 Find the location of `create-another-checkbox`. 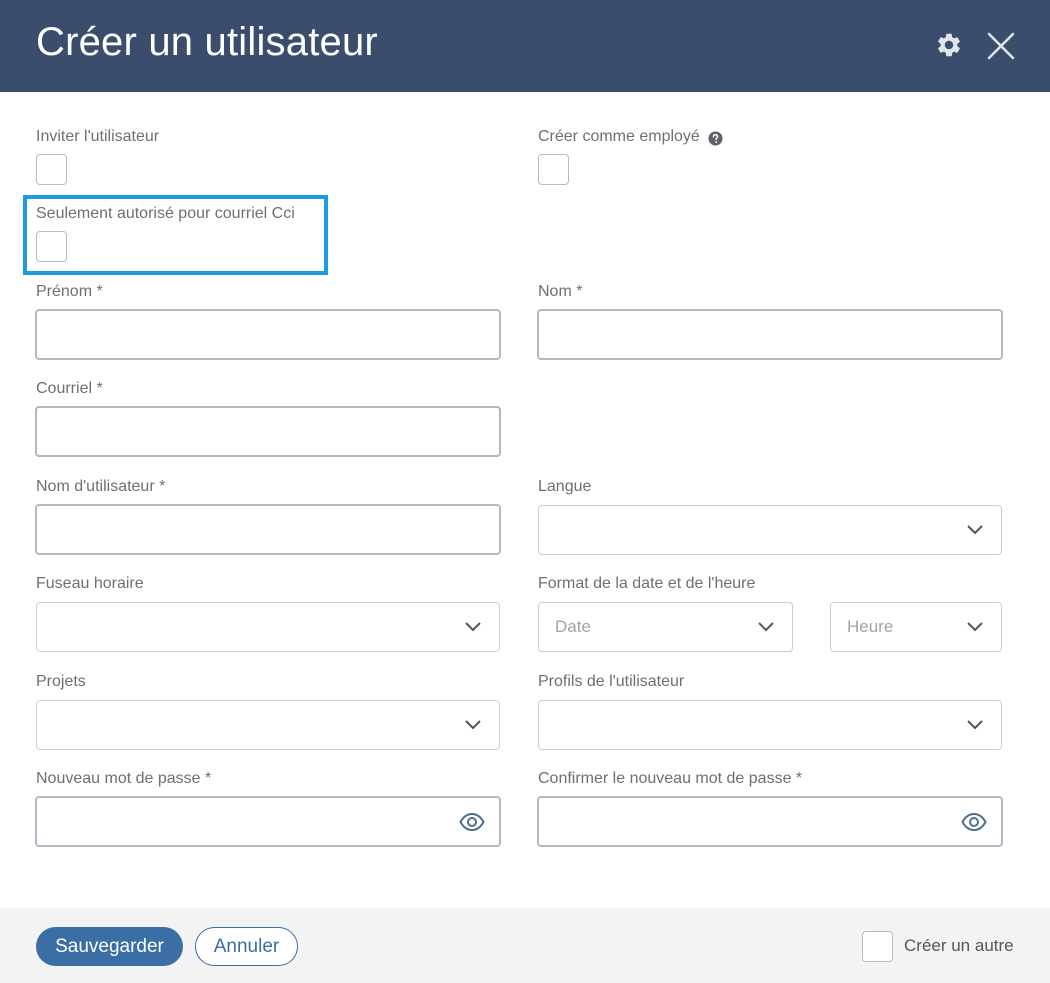

create-another-checkbox is located at coordinates (877, 946).